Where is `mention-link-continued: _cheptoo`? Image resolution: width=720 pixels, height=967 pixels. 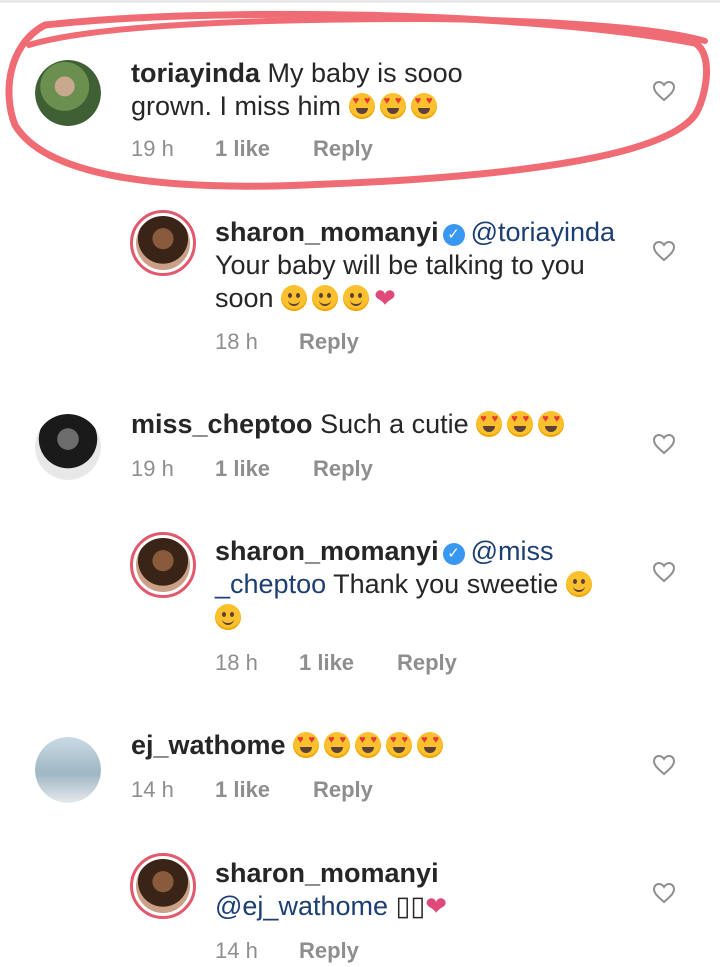
mention-link-continued: _cheptoo is located at coordinates (270, 584).